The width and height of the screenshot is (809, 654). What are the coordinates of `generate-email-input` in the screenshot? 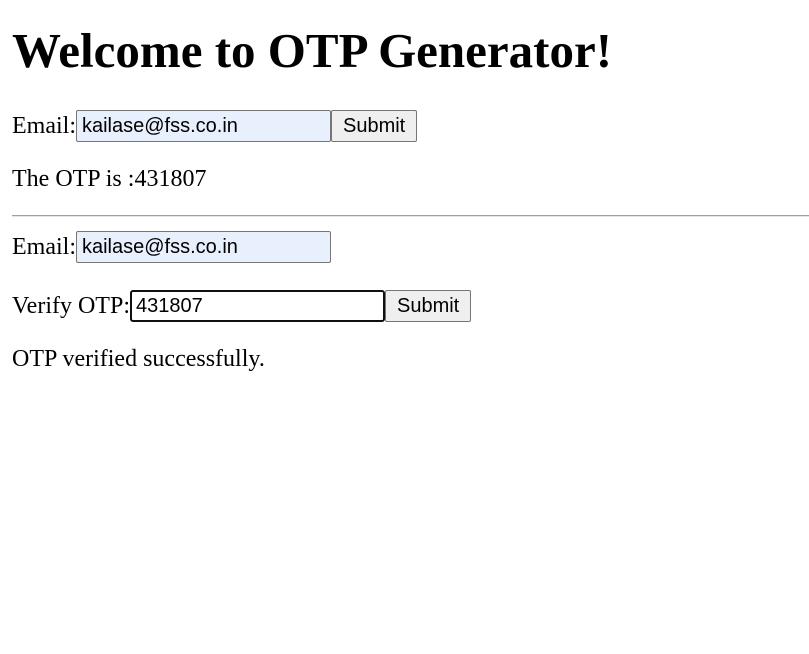 It's located at (203, 126).